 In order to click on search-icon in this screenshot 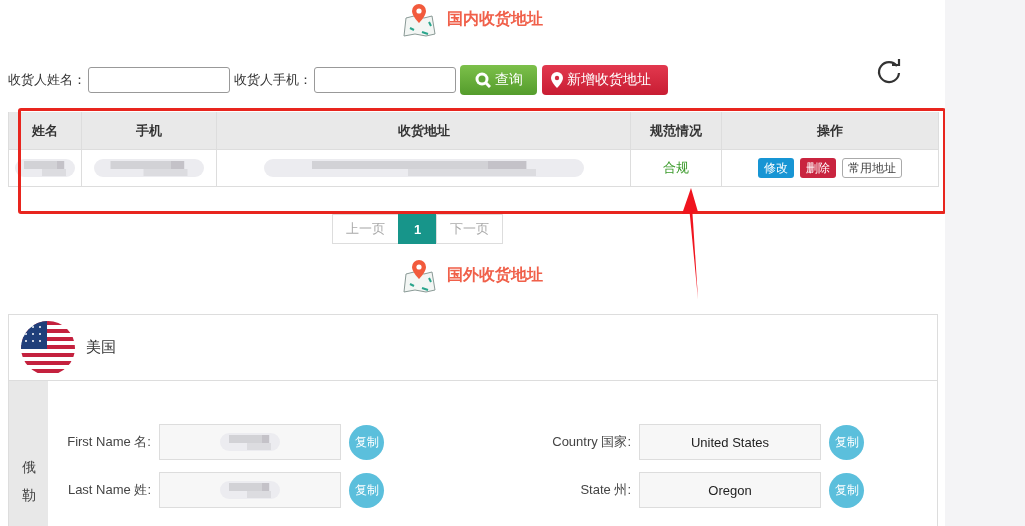, I will do `click(482, 80)`.